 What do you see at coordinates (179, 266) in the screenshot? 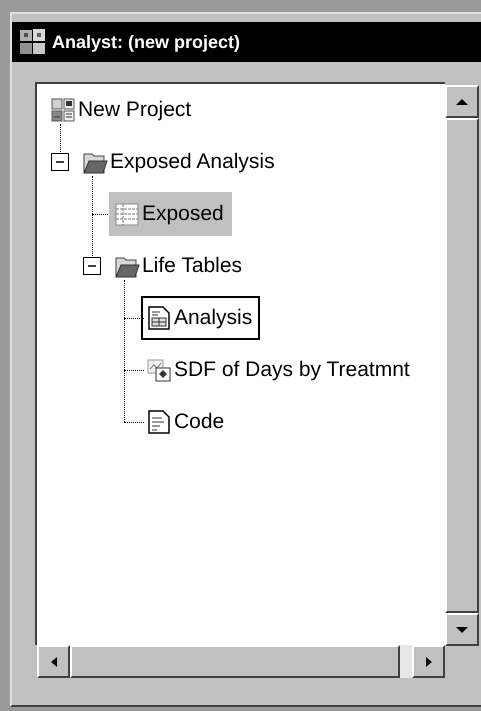
I see `tree-item: Life Tables` at bounding box center [179, 266].